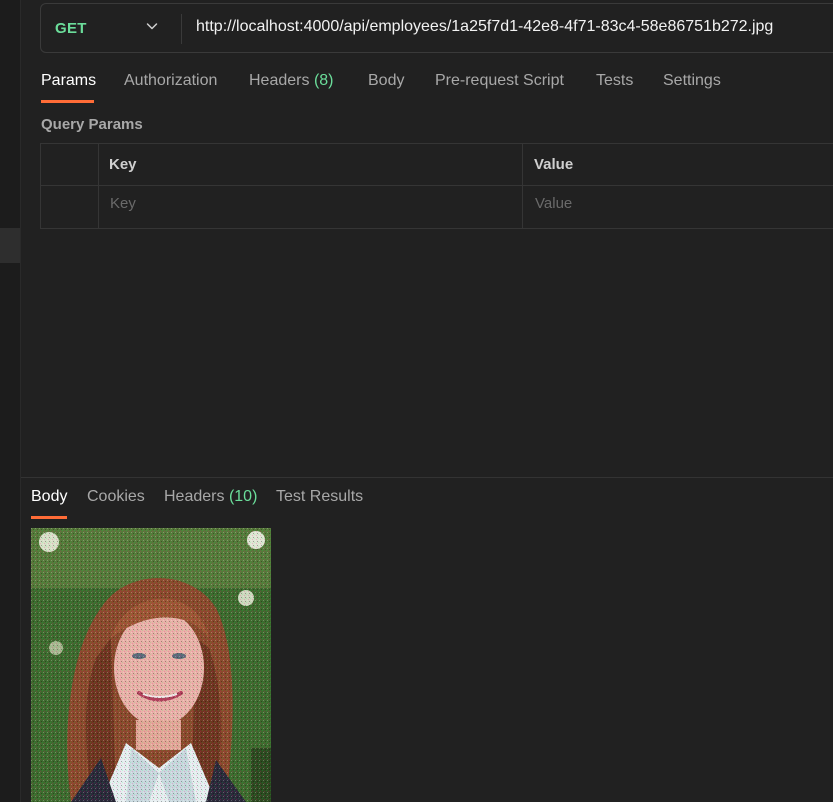 Image resolution: width=833 pixels, height=802 pixels. I want to click on query-params-table: Key Value Key Value, so click(436, 186).